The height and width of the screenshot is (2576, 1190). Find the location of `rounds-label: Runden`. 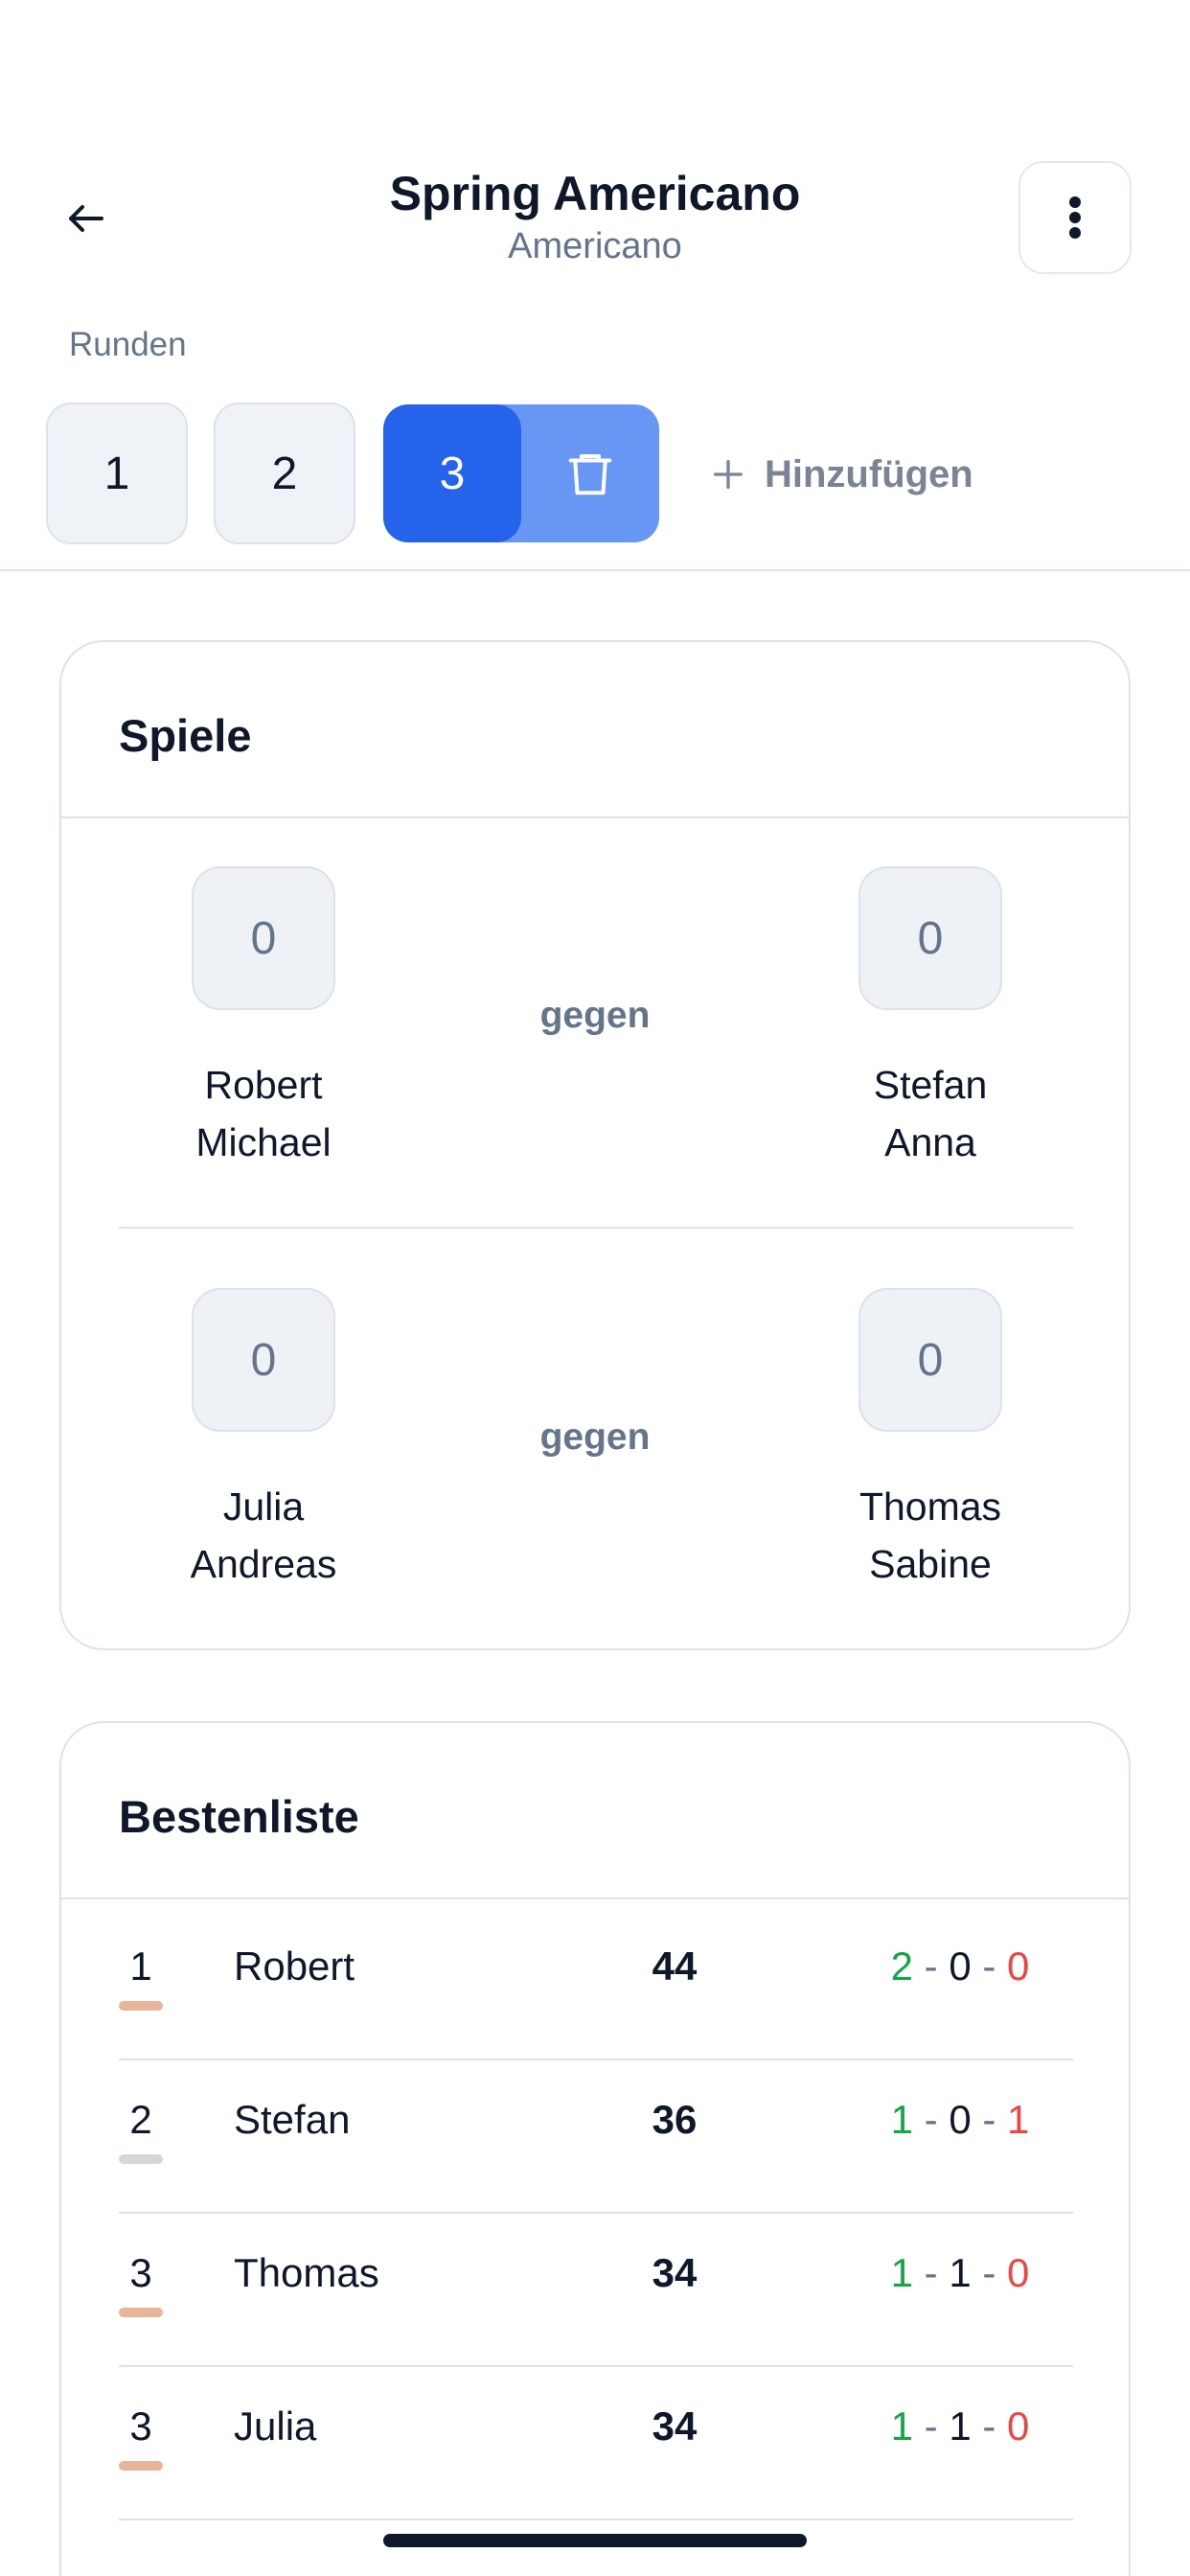

rounds-label: Runden is located at coordinates (128, 344).